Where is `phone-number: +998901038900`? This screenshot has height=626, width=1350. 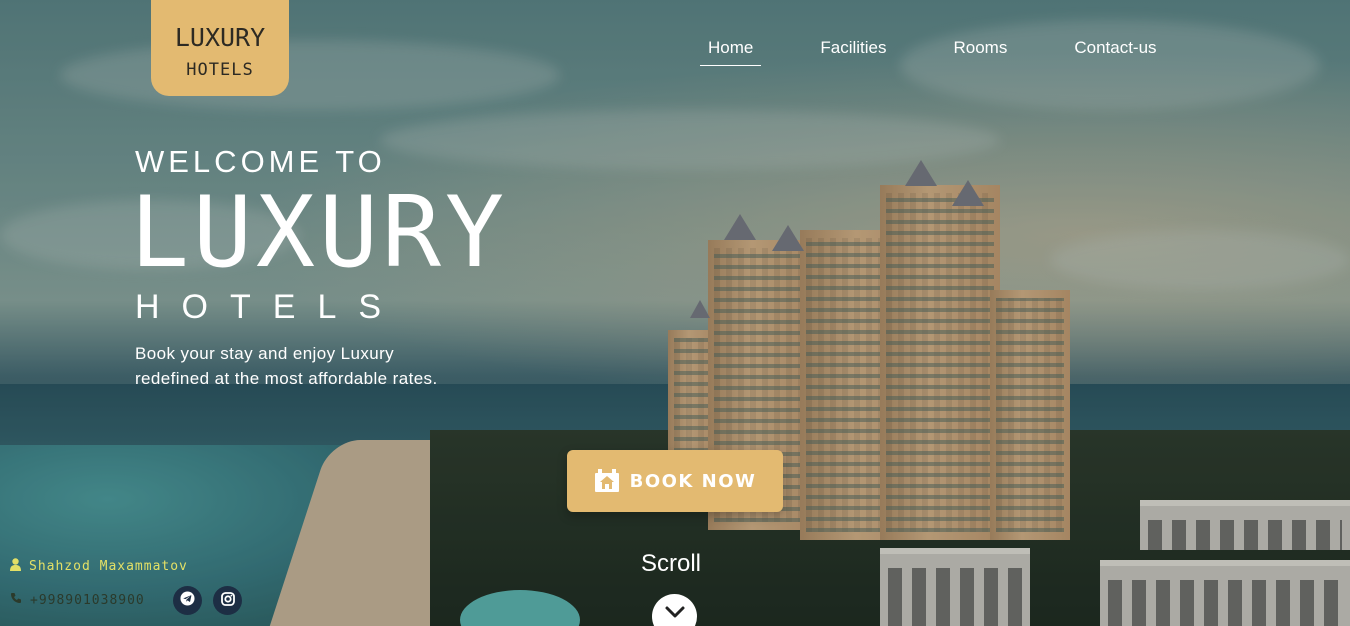 phone-number: +998901038900 is located at coordinates (87, 600).